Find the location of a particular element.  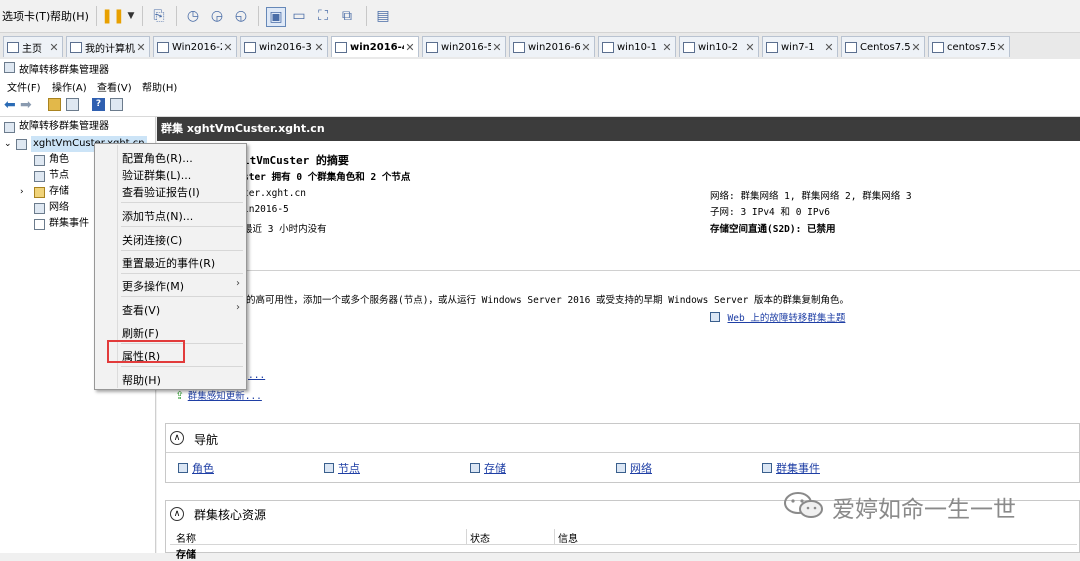

tree-item-nodes: 节点 is located at coordinates (51, 176).